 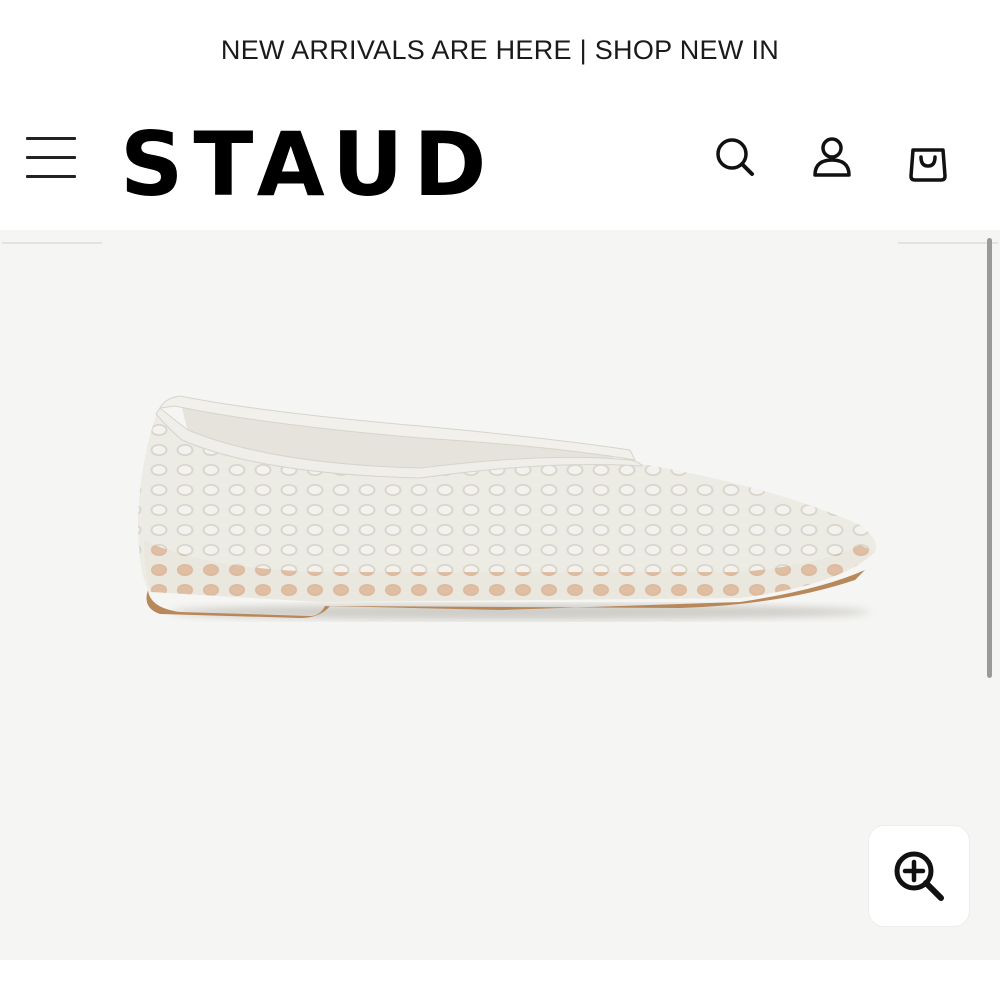 I want to click on shopping-bag-icon, so click(x=928, y=165).